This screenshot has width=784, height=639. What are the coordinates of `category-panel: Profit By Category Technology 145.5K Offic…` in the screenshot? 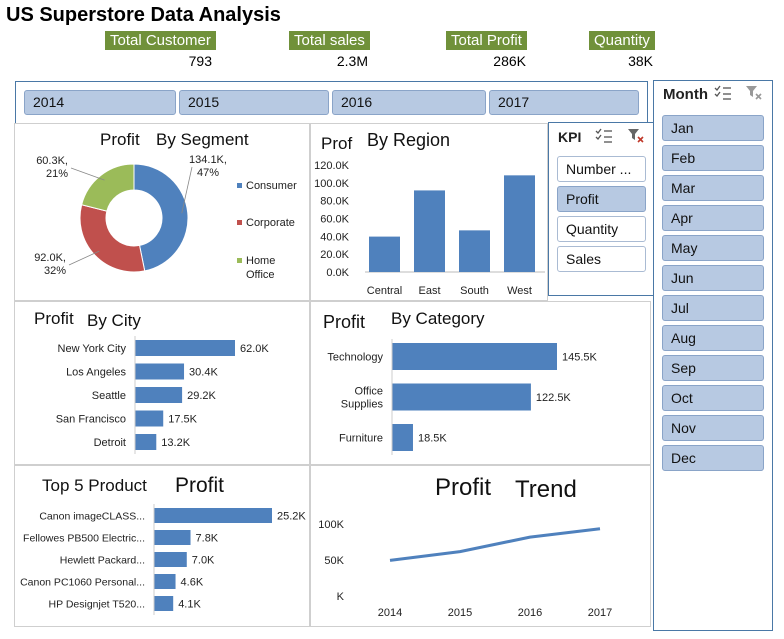 It's located at (480, 383).